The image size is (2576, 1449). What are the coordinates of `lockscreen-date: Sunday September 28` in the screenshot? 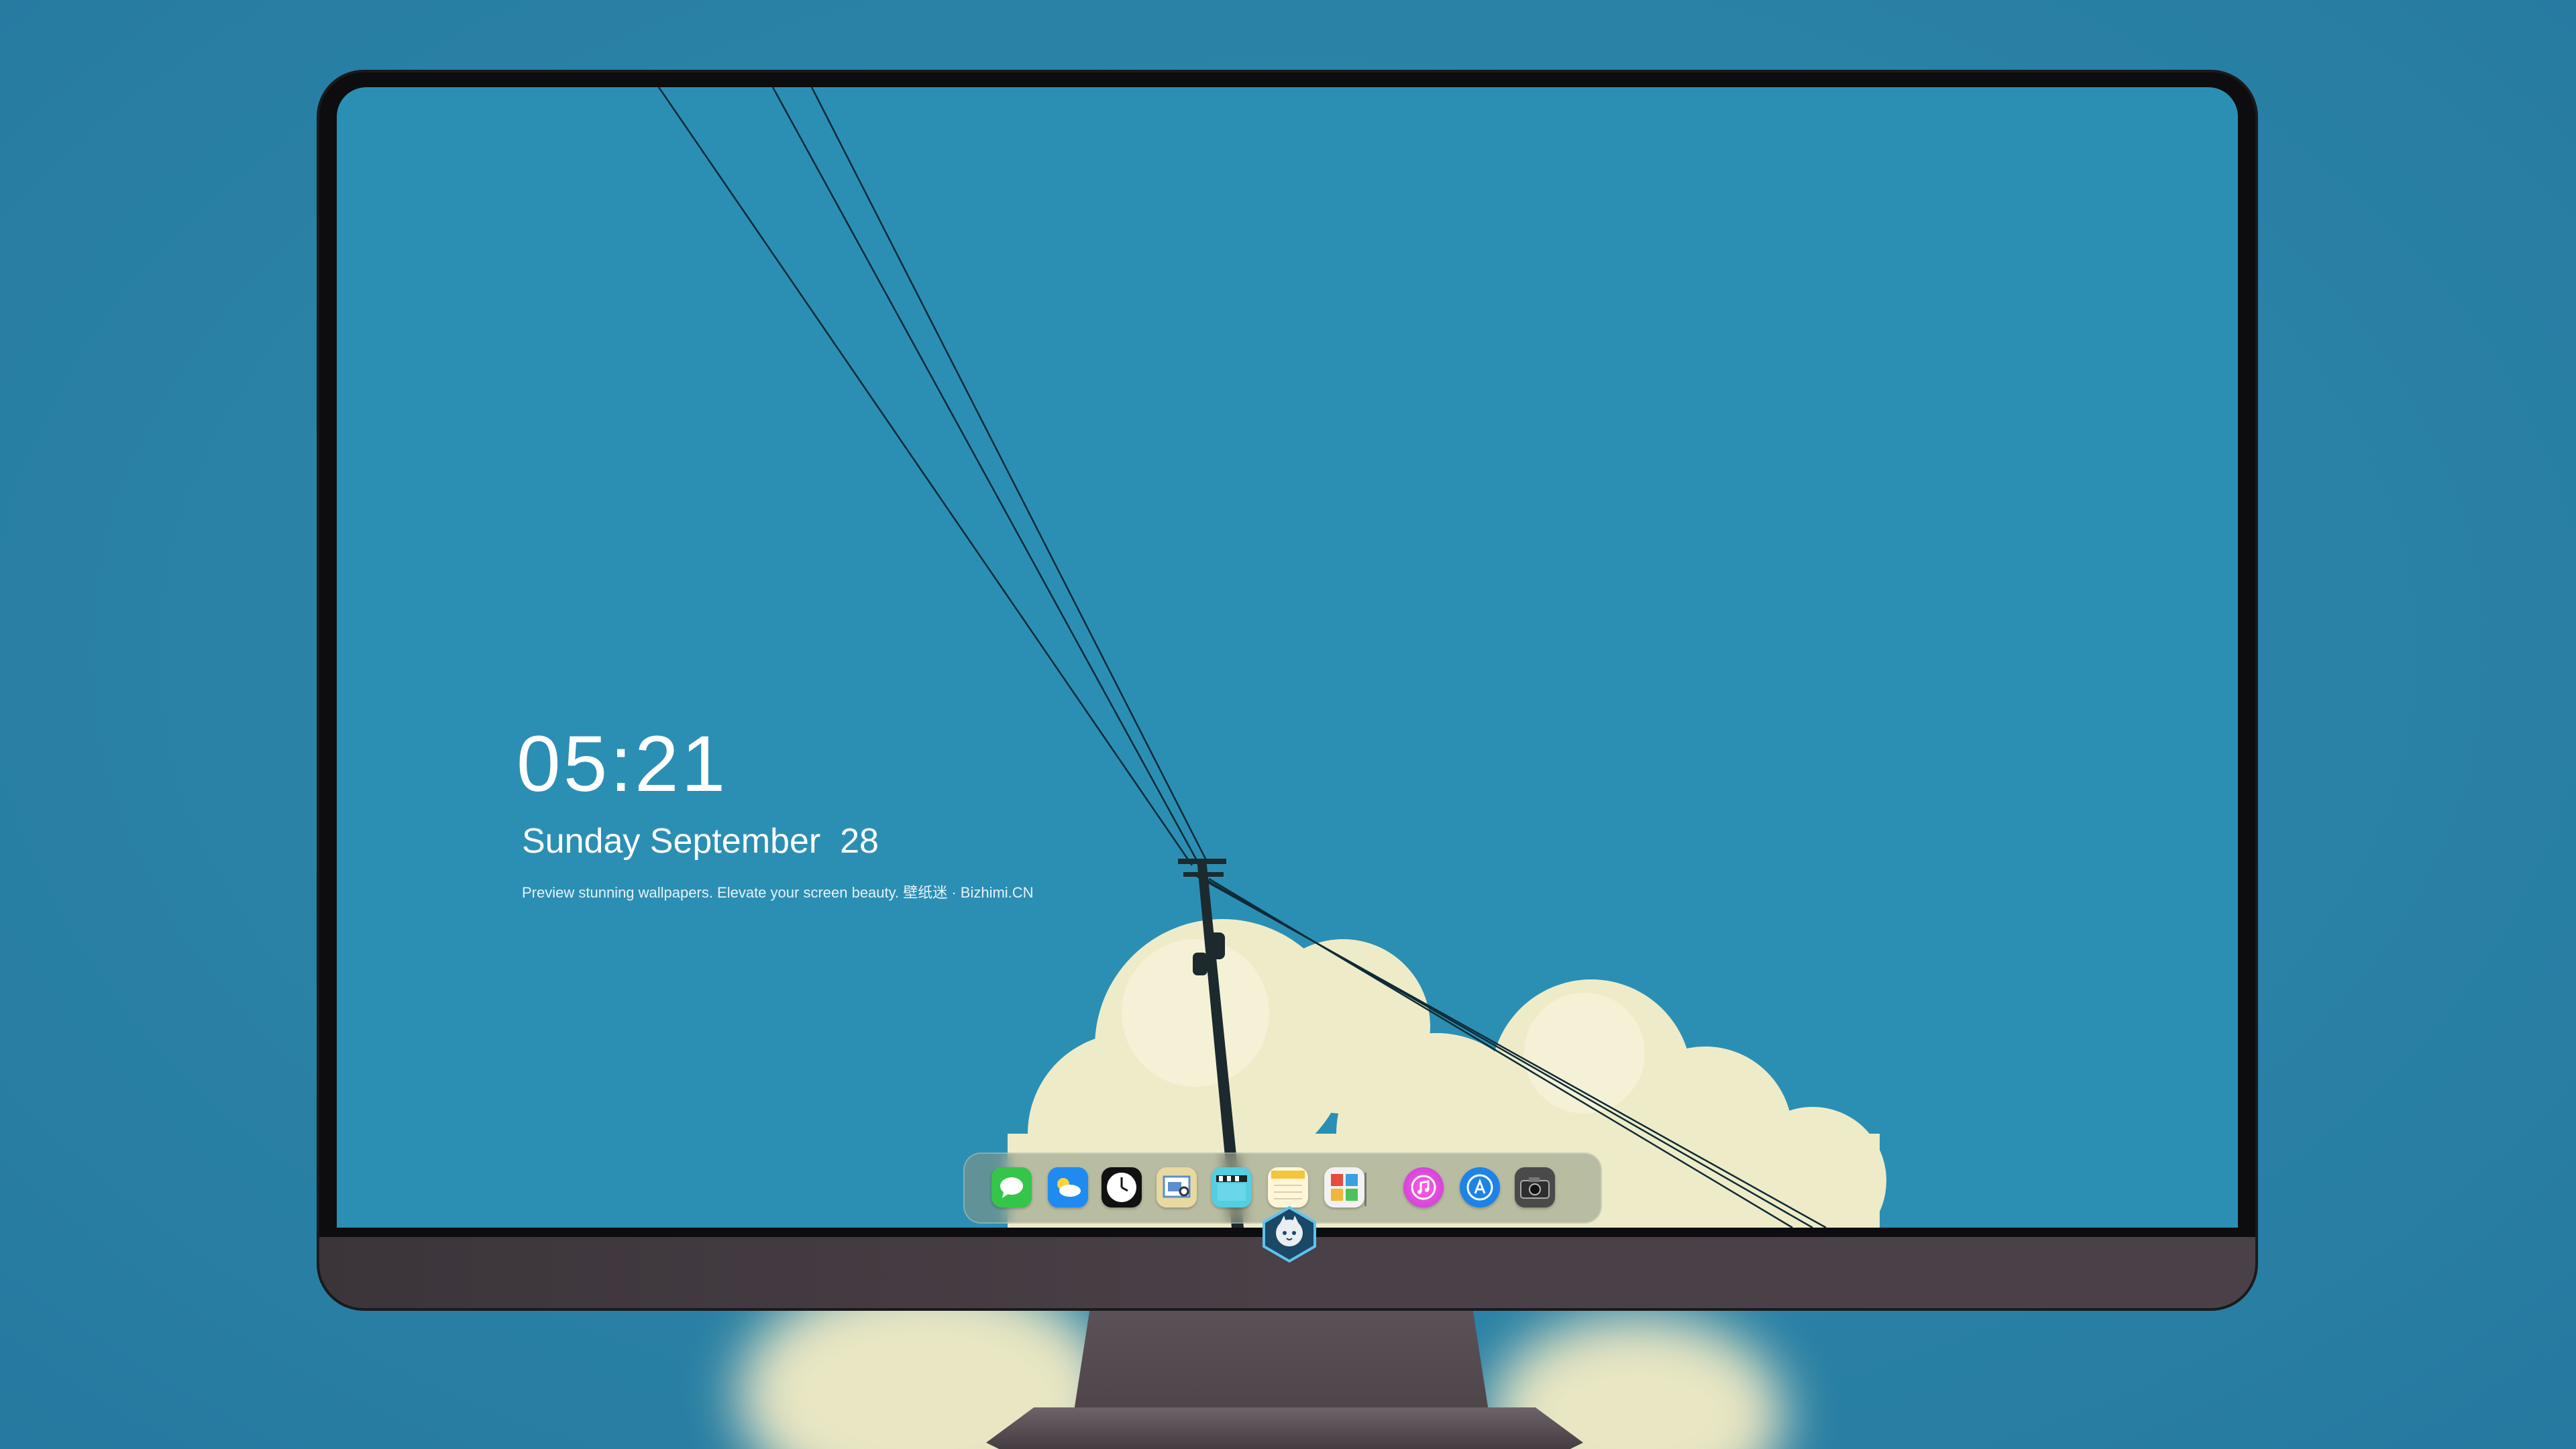 It's located at (700, 841).